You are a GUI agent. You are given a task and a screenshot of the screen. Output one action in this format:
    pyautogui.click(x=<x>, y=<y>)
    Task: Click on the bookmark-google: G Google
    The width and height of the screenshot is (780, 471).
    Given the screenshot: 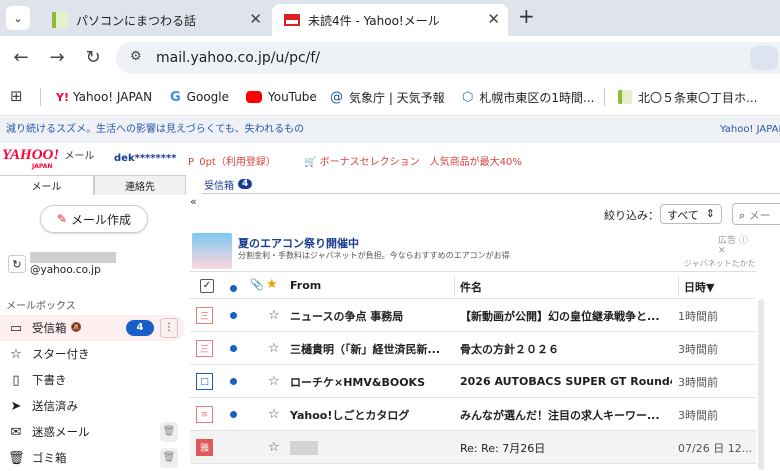 What is the action you would take?
    pyautogui.click(x=199, y=97)
    